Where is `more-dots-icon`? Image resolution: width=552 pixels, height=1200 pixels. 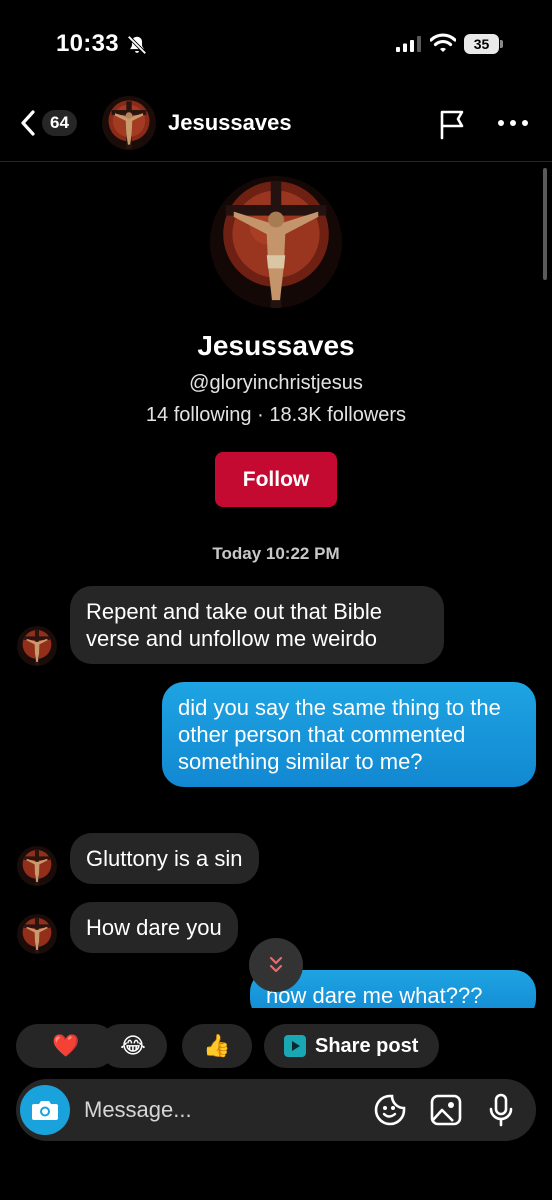
more-dots-icon is located at coordinates (513, 123).